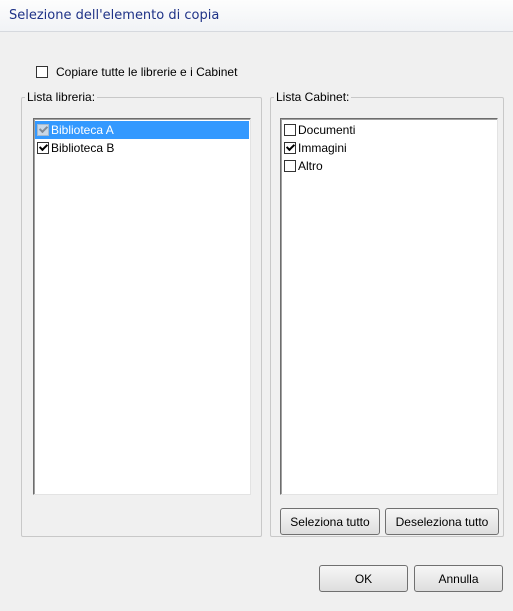 This screenshot has width=513, height=611. What do you see at coordinates (114, 15) in the screenshot?
I see `window-title: Selezione dell'elemento di copia` at bounding box center [114, 15].